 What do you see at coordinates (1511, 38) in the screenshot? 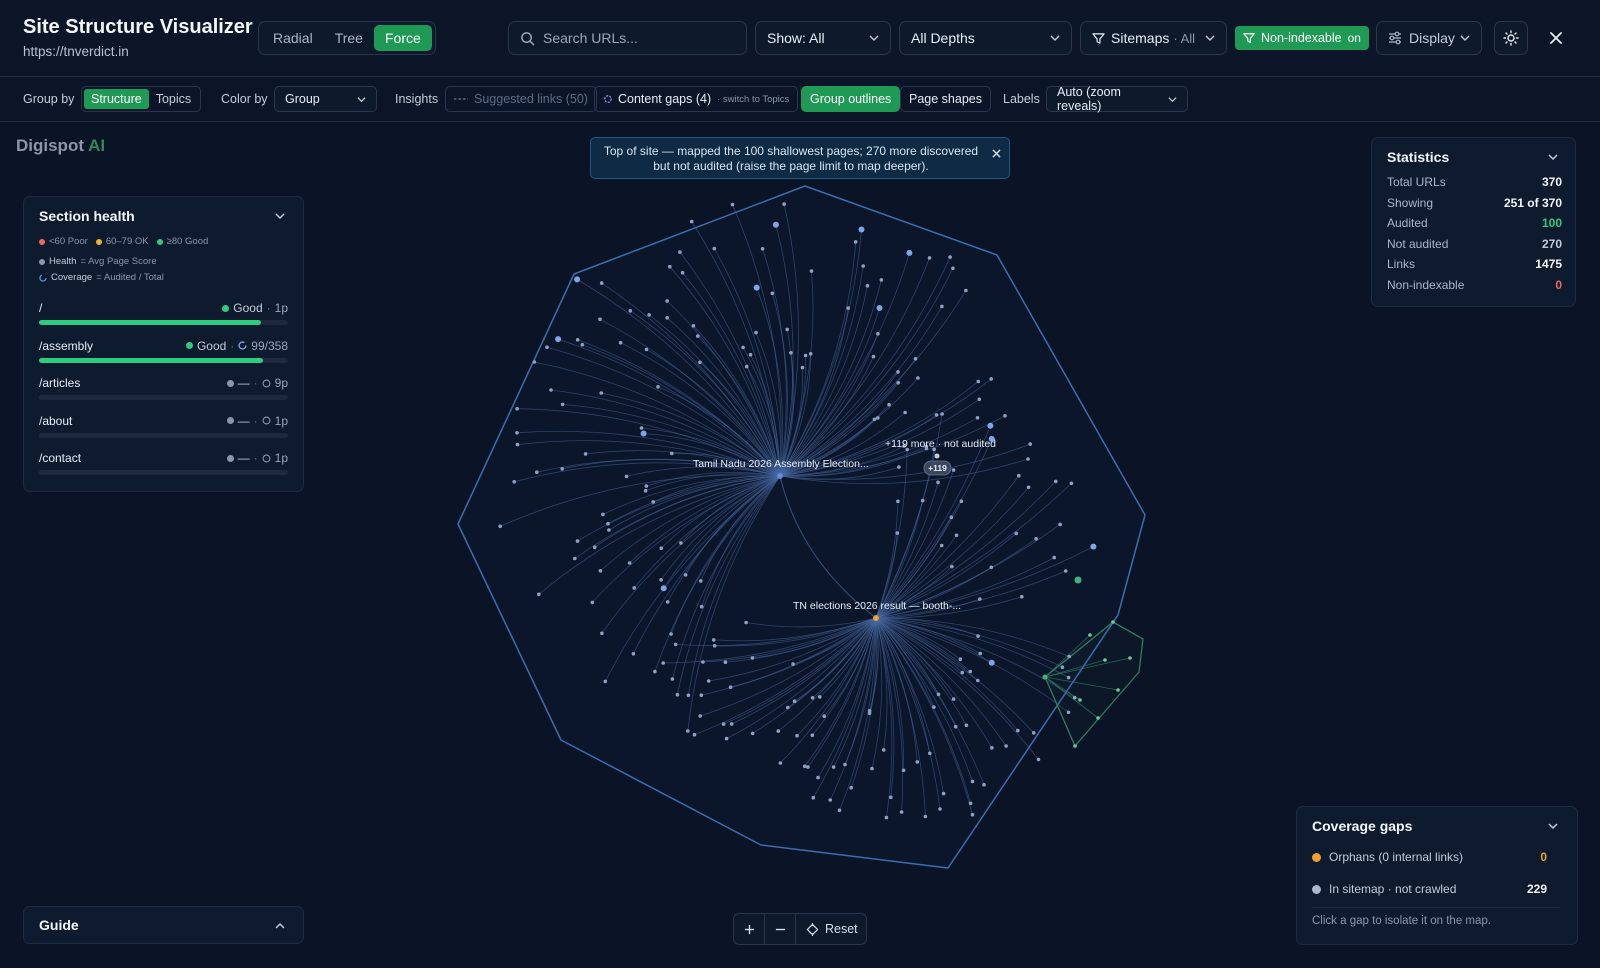
I see `theme-toggle-button` at bounding box center [1511, 38].